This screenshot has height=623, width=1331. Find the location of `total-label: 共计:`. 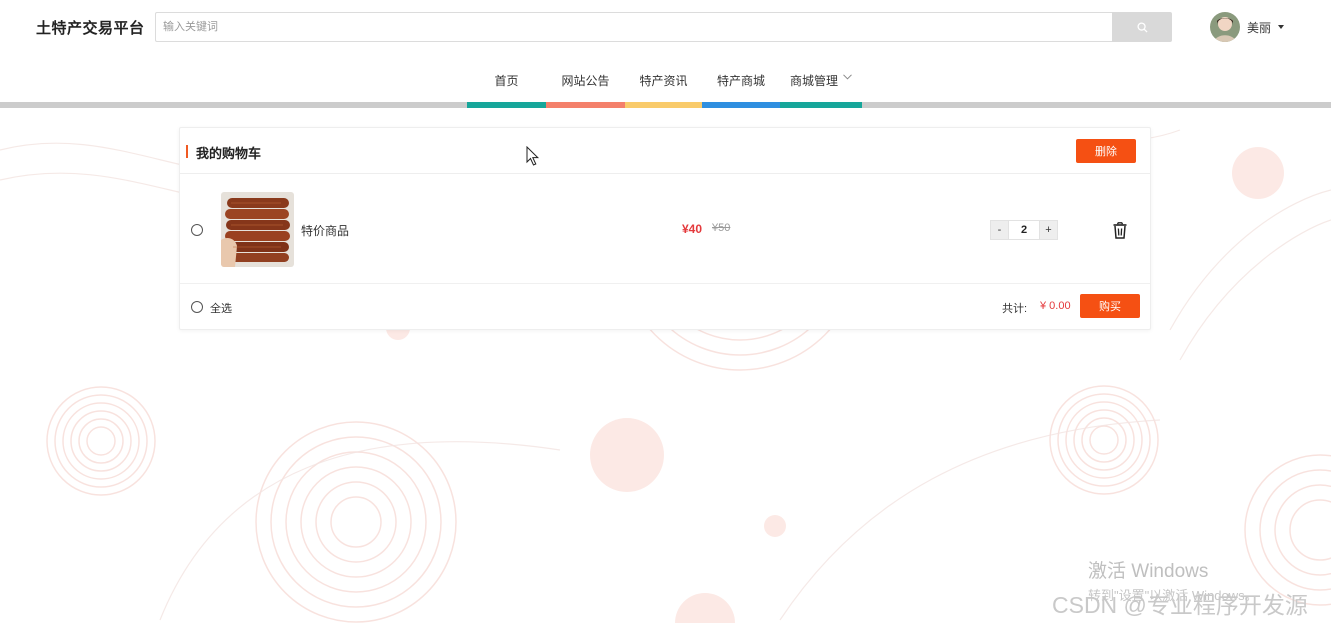

total-label: 共计: is located at coordinates (1015, 309).